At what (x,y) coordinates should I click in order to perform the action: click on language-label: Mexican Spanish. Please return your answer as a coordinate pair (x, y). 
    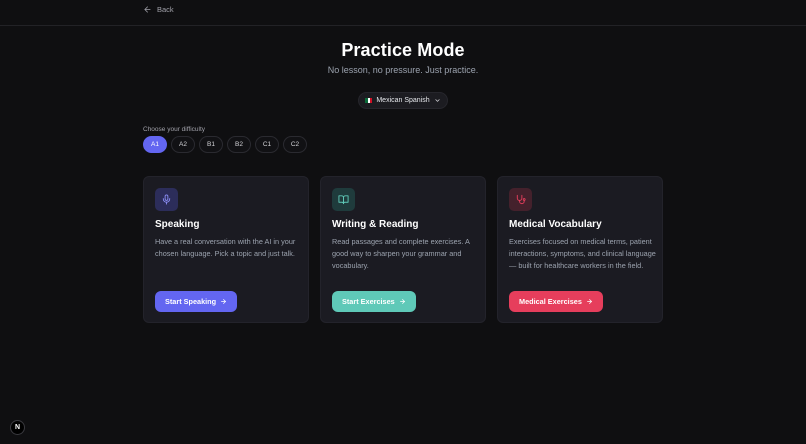
    Looking at the image, I should click on (403, 100).